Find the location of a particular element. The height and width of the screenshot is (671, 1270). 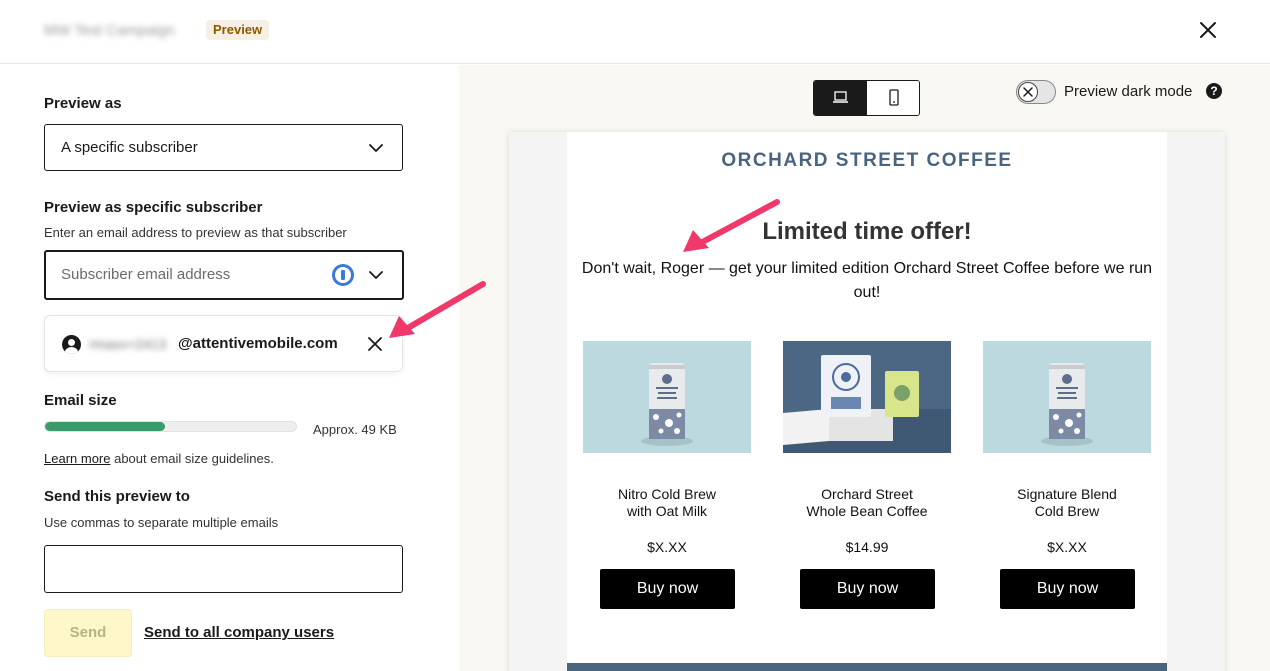

remove-subscriber-icon is located at coordinates (375, 344).